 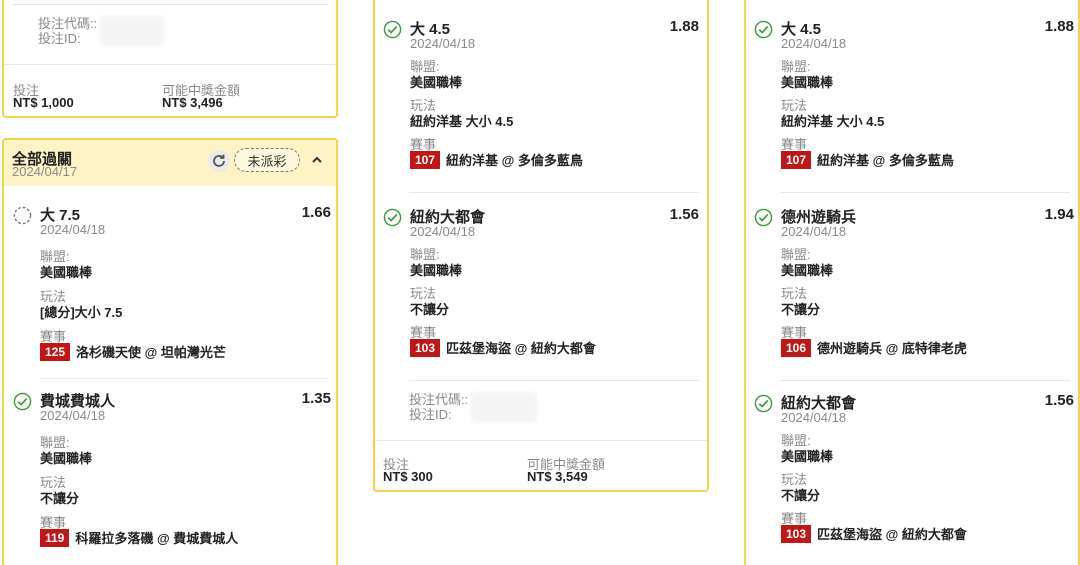 I want to click on pending-circle-icon, so click(x=22, y=215).